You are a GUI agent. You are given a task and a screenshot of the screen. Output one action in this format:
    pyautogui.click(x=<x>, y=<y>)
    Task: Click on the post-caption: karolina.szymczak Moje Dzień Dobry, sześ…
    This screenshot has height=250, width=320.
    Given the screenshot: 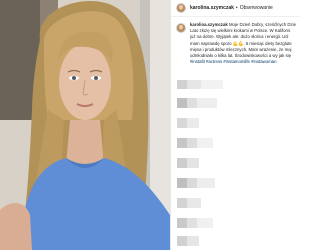 What is the action you would take?
    pyautogui.click(x=235, y=41)
    